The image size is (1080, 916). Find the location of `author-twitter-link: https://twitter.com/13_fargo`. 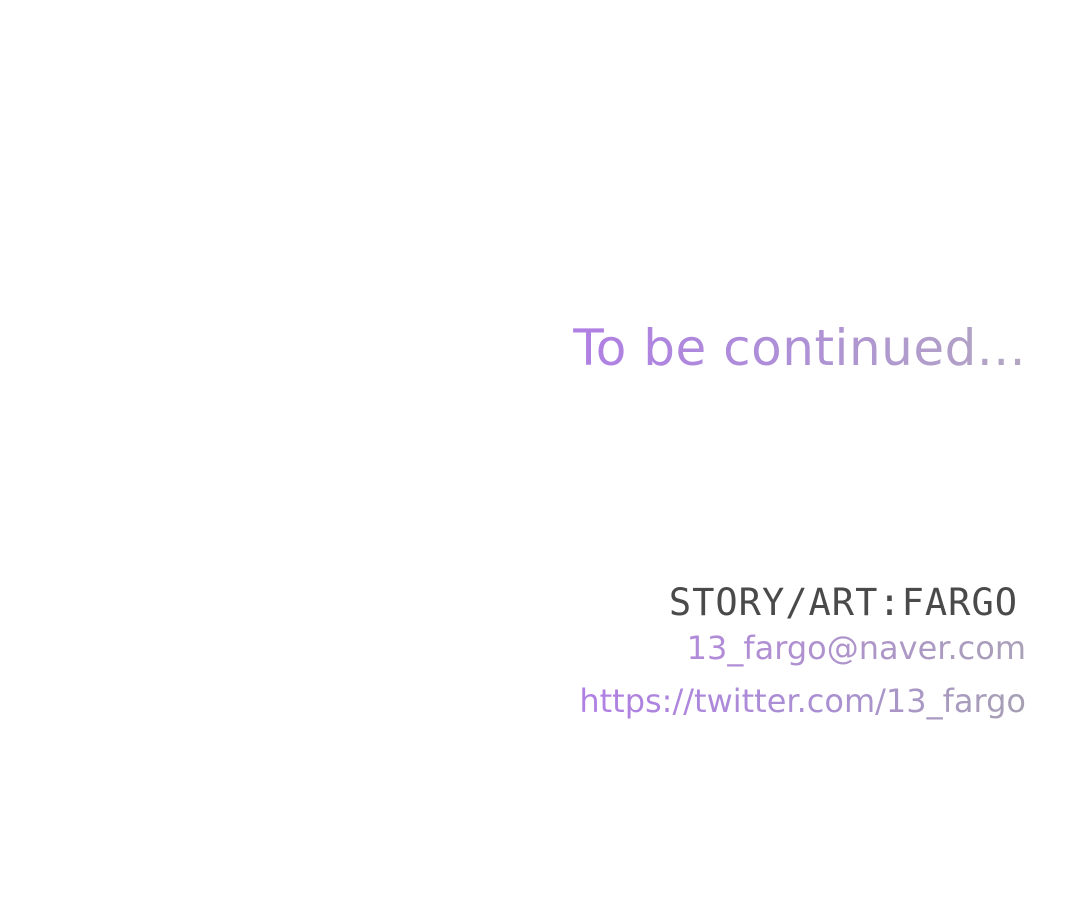

author-twitter-link: https://twitter.com/13_fargo is located at coordinates (802, 701).